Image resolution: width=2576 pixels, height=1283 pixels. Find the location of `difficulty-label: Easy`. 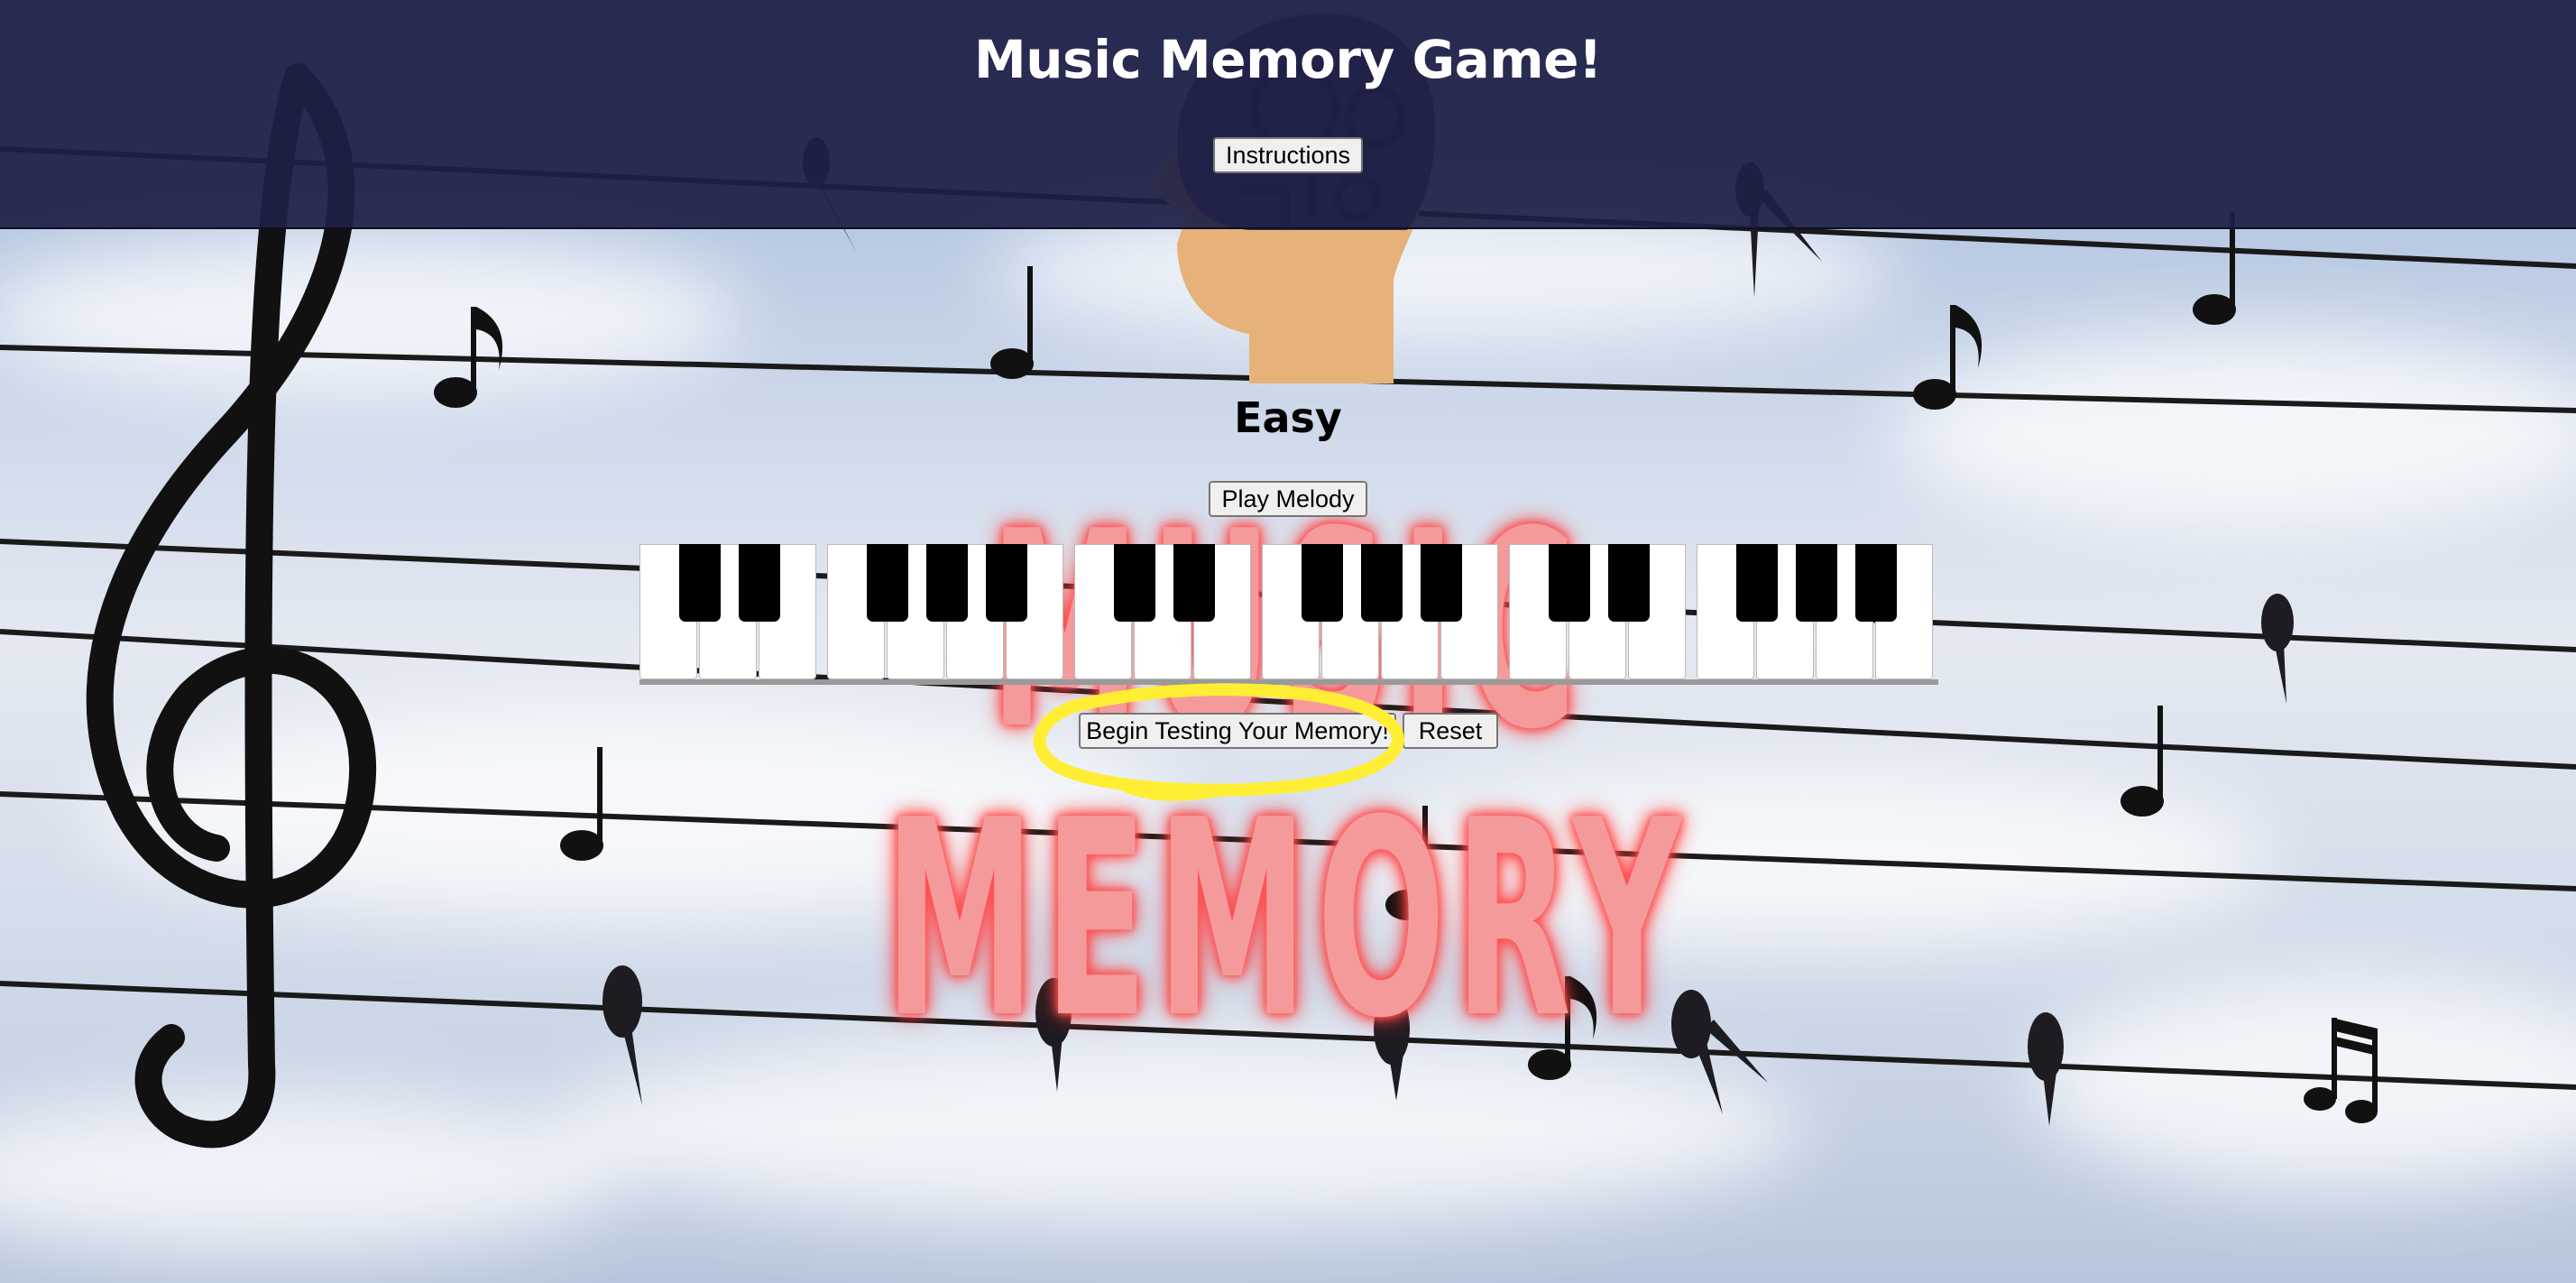

difficulty-label: Easy is located at coordinates (1288, 418).